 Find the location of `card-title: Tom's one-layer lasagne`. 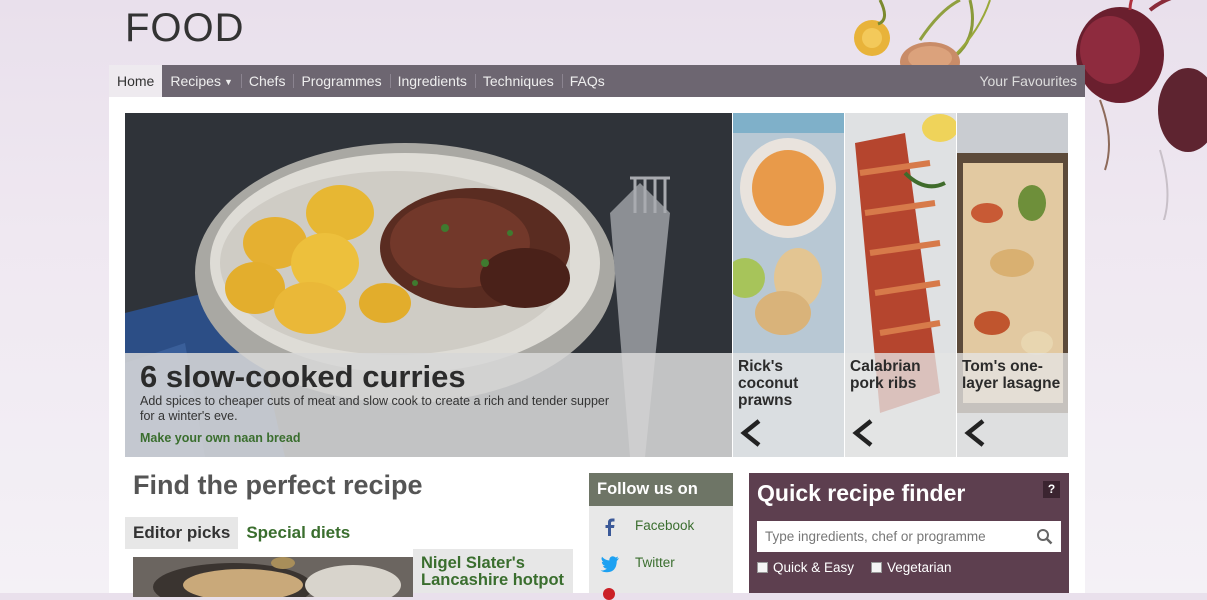

card-title: Tom's one-layer lasagne is located at coordinates (1011, 375).